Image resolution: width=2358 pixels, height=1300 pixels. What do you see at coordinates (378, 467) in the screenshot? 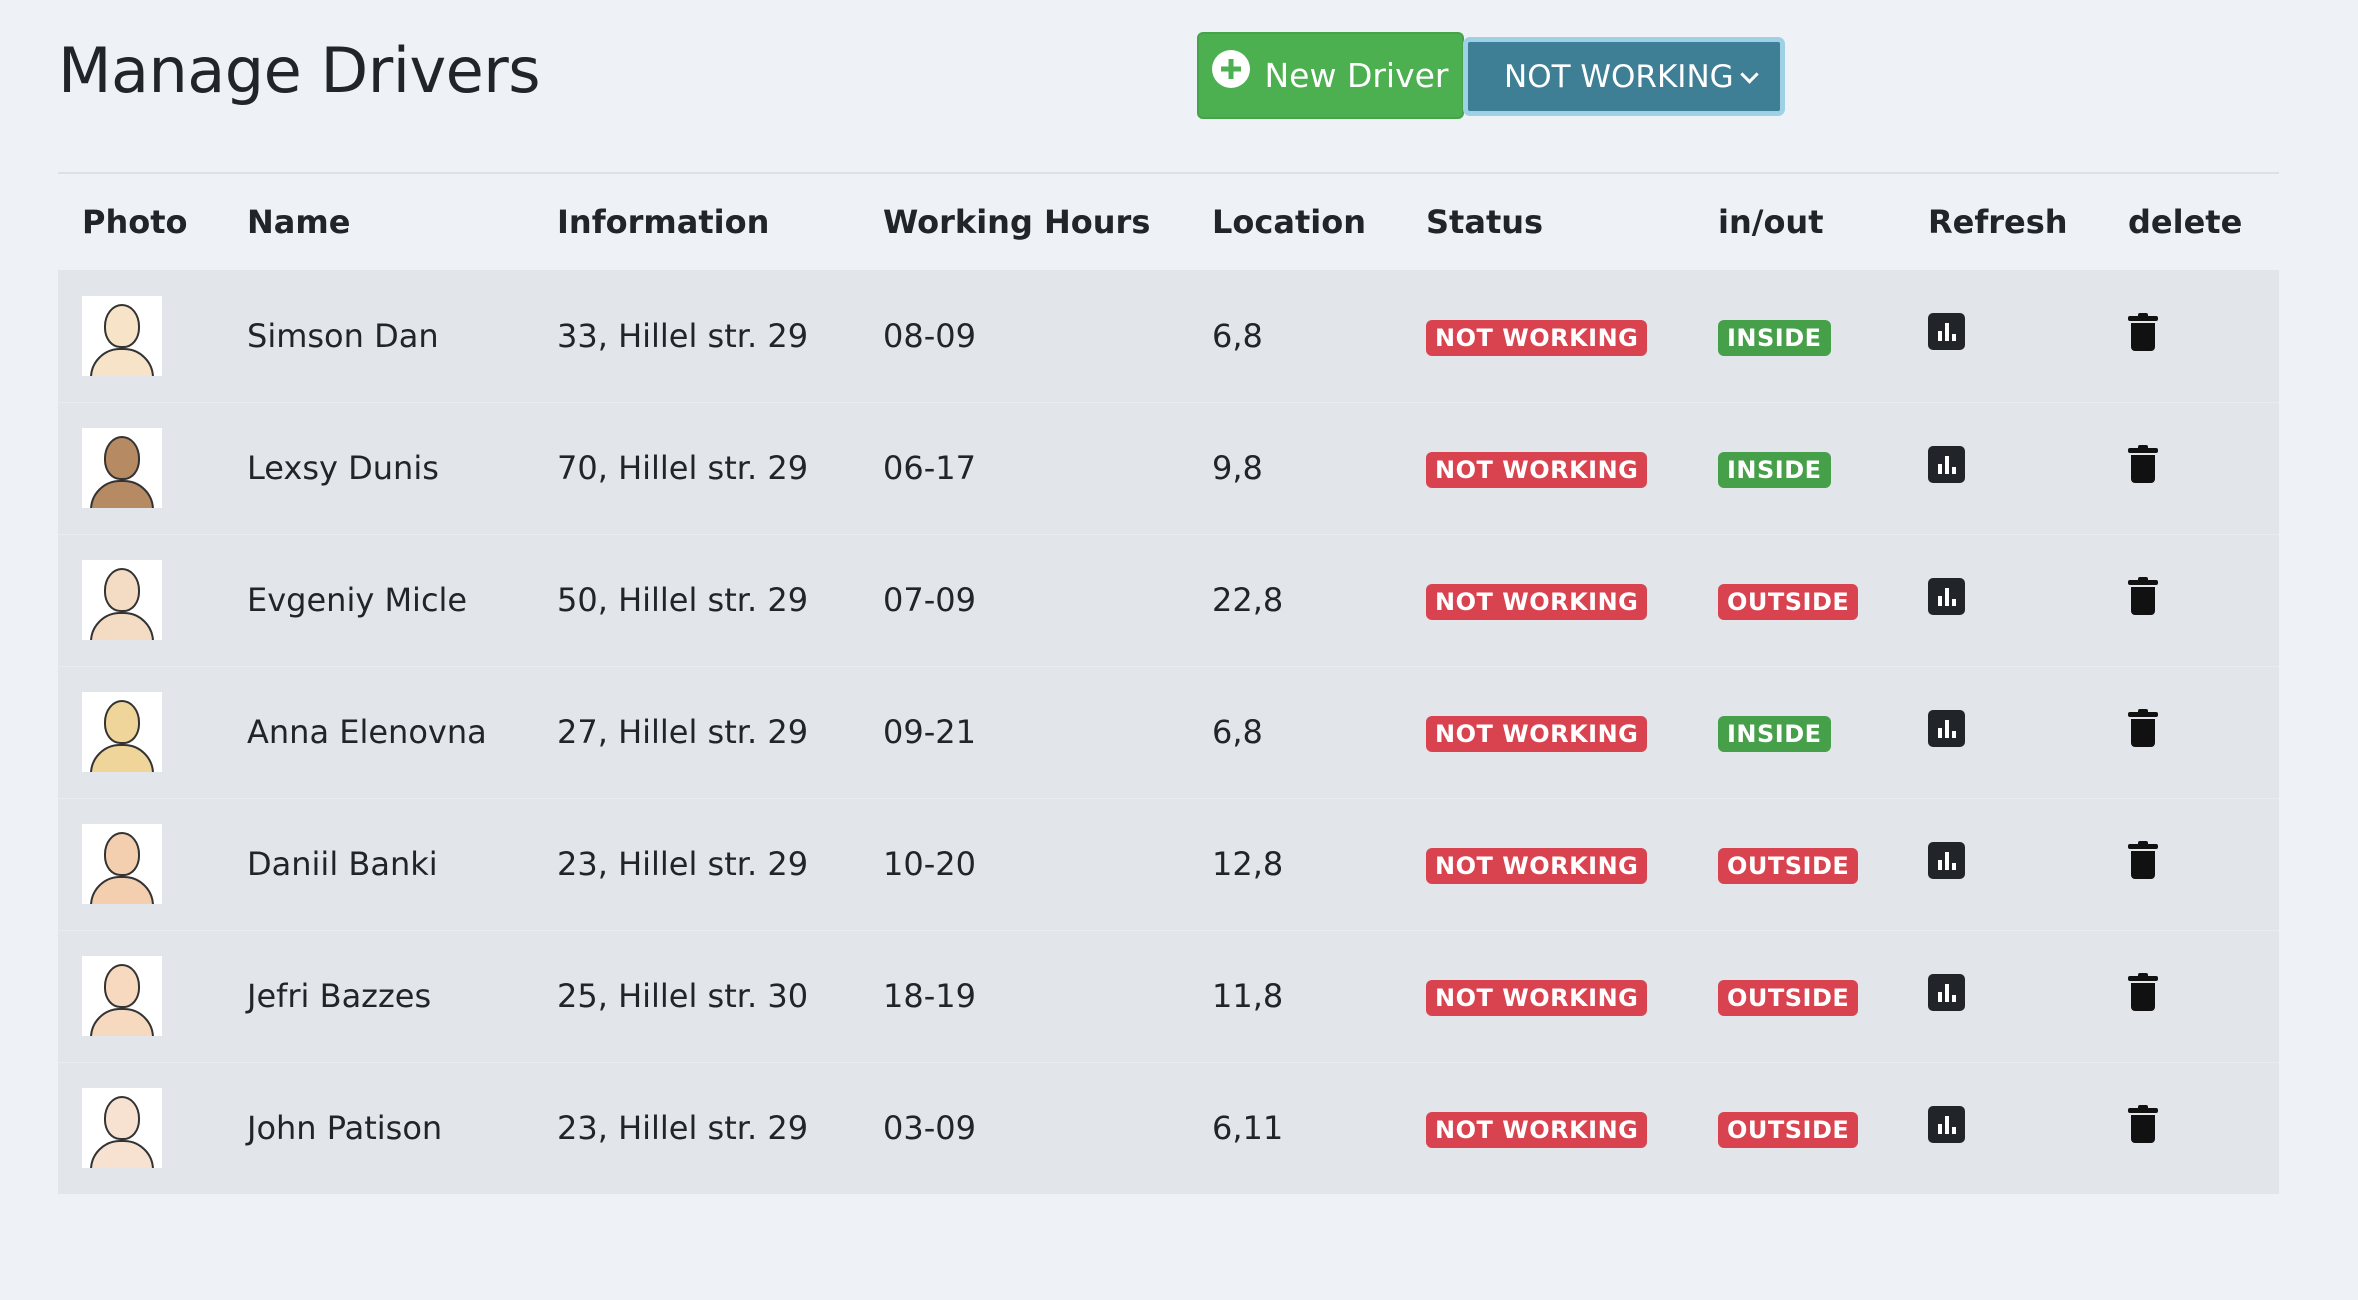
I see `driver-name: Lexsy Dunis` at bounding box center [378, 467].